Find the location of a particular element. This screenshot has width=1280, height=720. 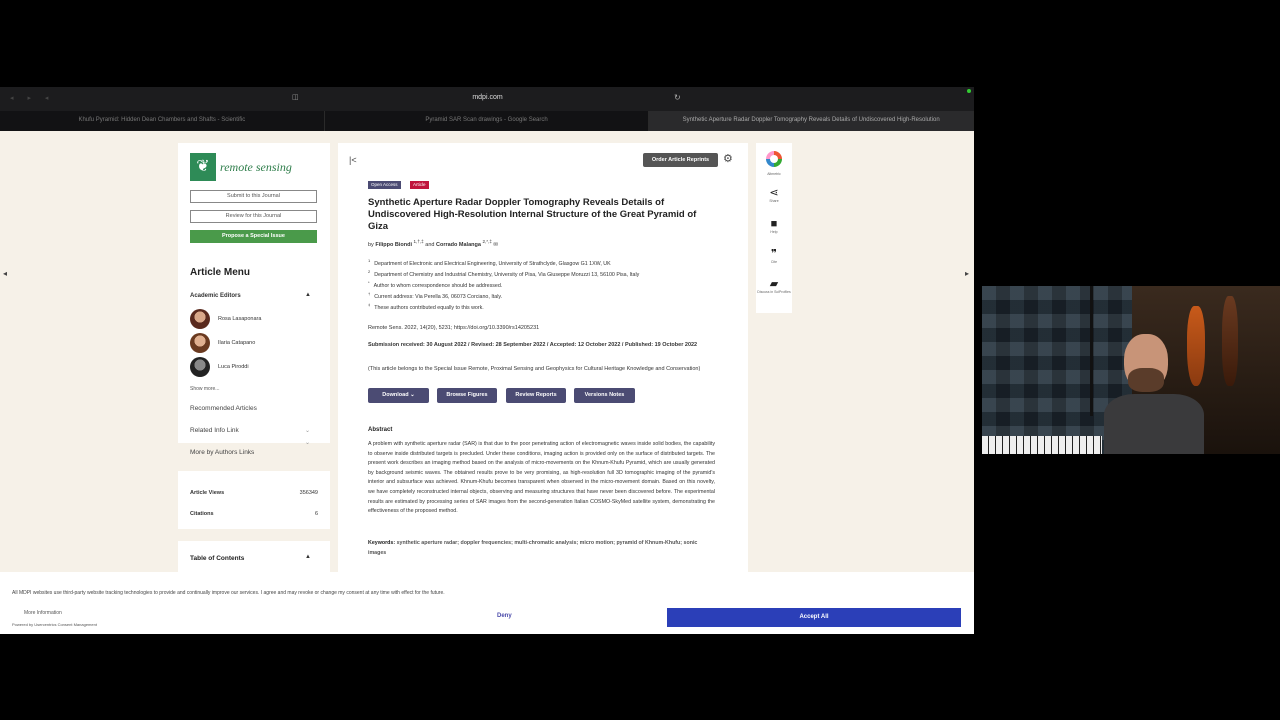

share-tool: ⋖ Share is located at coordinates (774, 195).